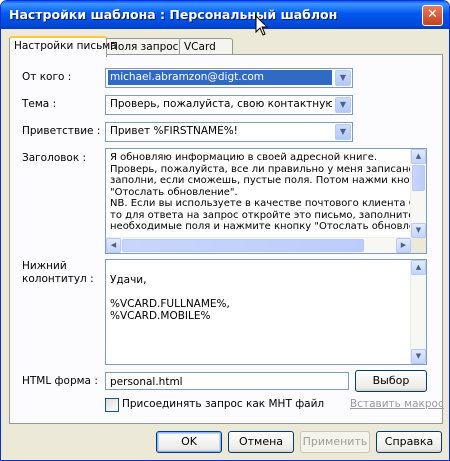 The width and height of the screenshot is (450, 461). What do you see at coordinates (112, 405) in the screenshot?
I see `attach-mht-checkbox` at bounding box center [112, 405].